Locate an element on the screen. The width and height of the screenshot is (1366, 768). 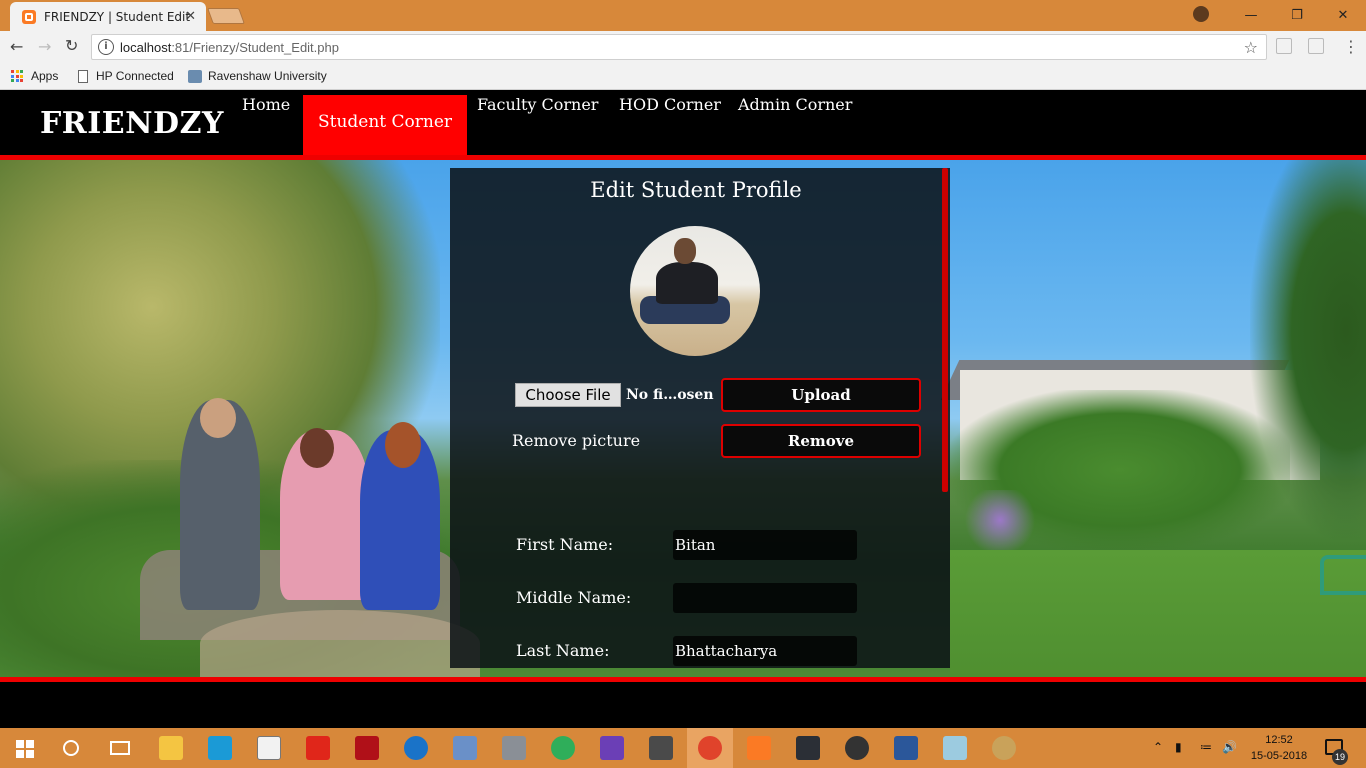
tools-icon is located at coordinates (514, 748).